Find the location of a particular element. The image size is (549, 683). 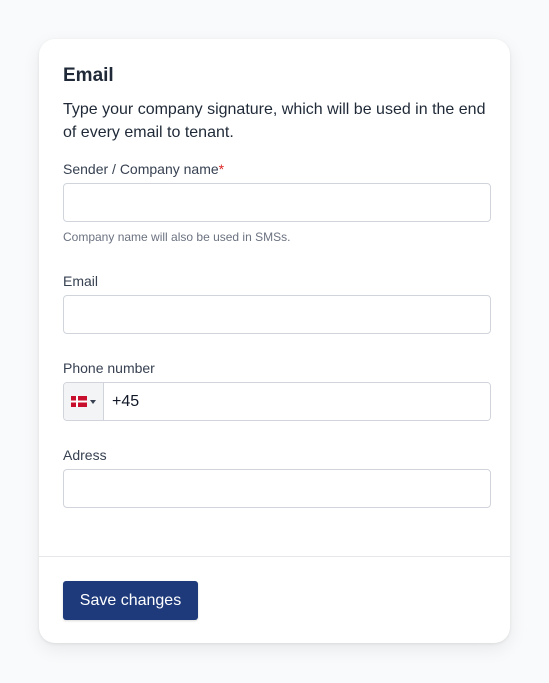

company-name-label: Sender / Company name* is located at coordinates (277, 169).